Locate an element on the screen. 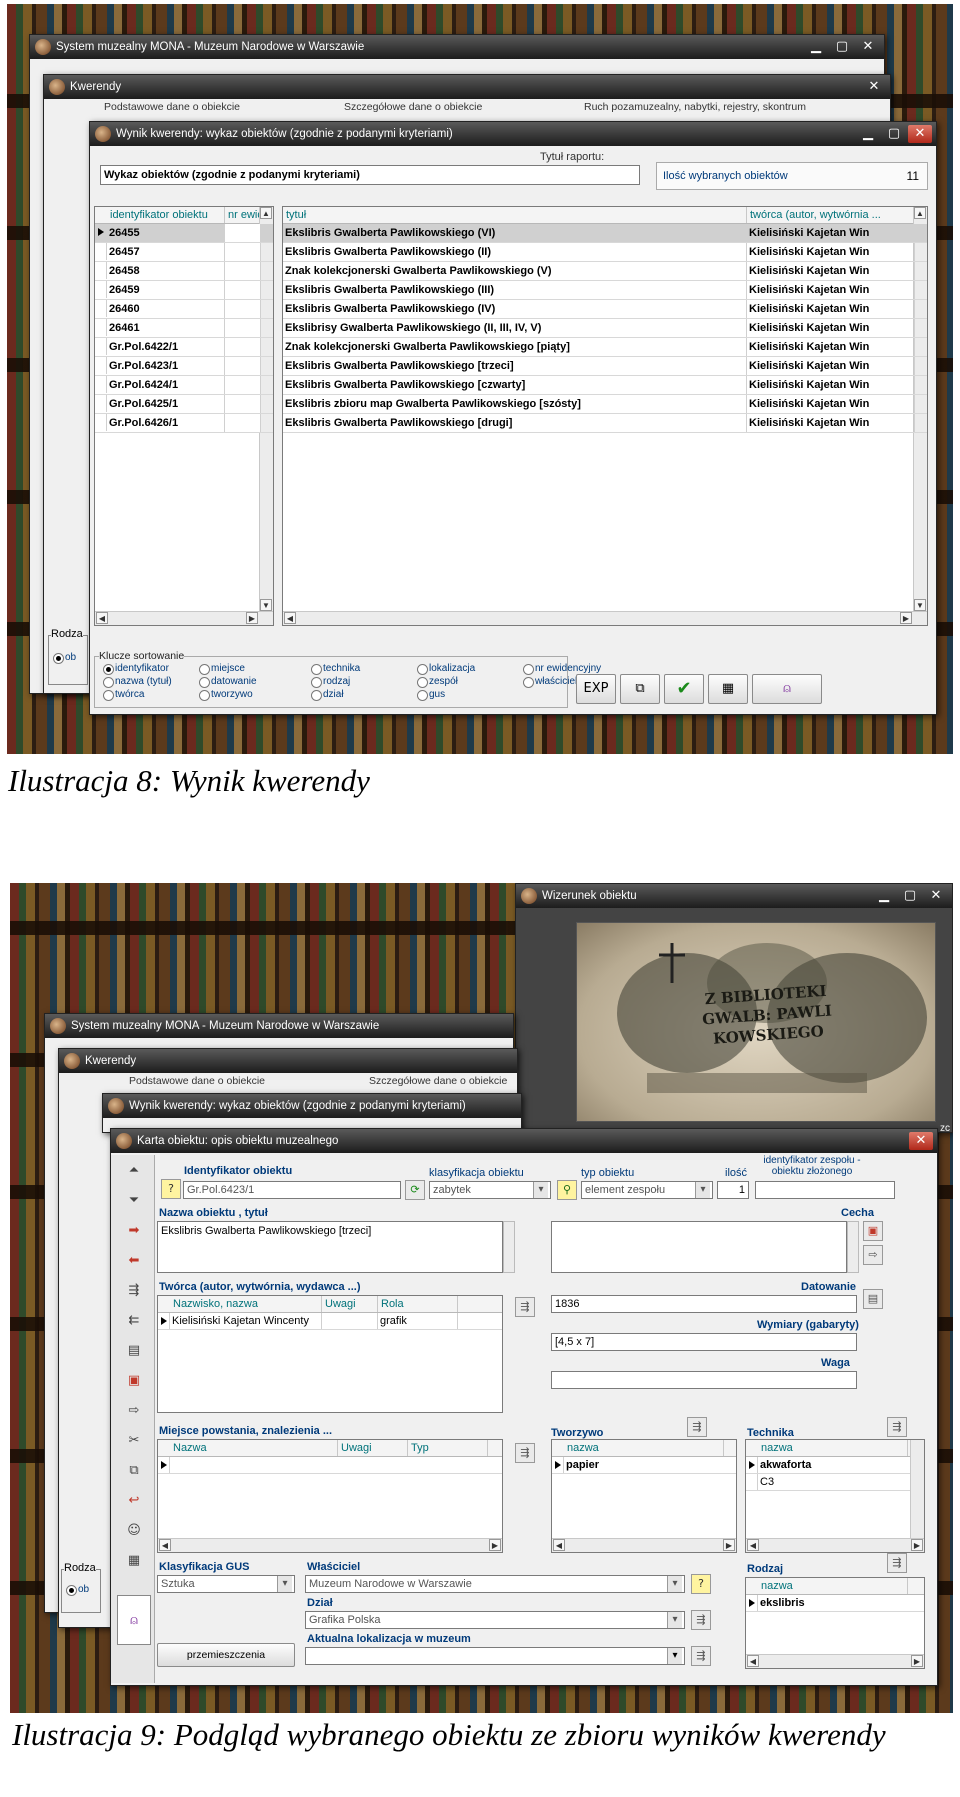  col-title: tytuł is located at coordinates (515, 215).